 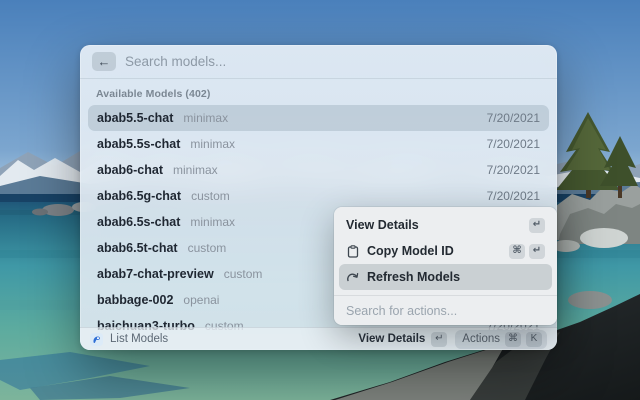 I want to click on model-name: abab6.5s-chat, so click(x=139, y=222).